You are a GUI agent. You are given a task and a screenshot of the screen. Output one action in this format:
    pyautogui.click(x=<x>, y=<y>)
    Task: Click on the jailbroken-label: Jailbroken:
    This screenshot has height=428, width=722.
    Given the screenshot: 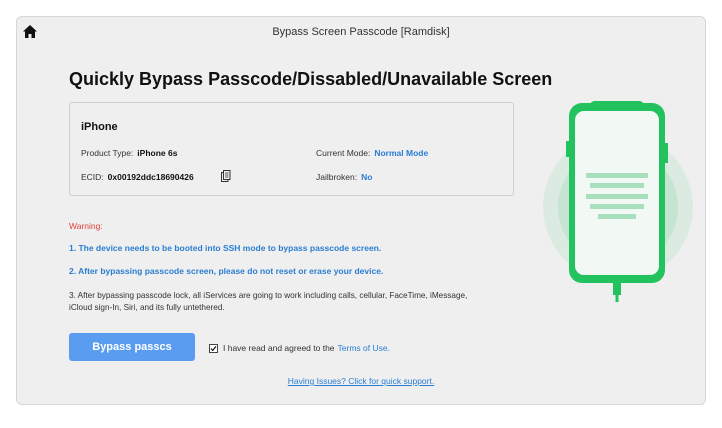 What is the action you would take?
    pyautogui.click(x=337, y=177)
    